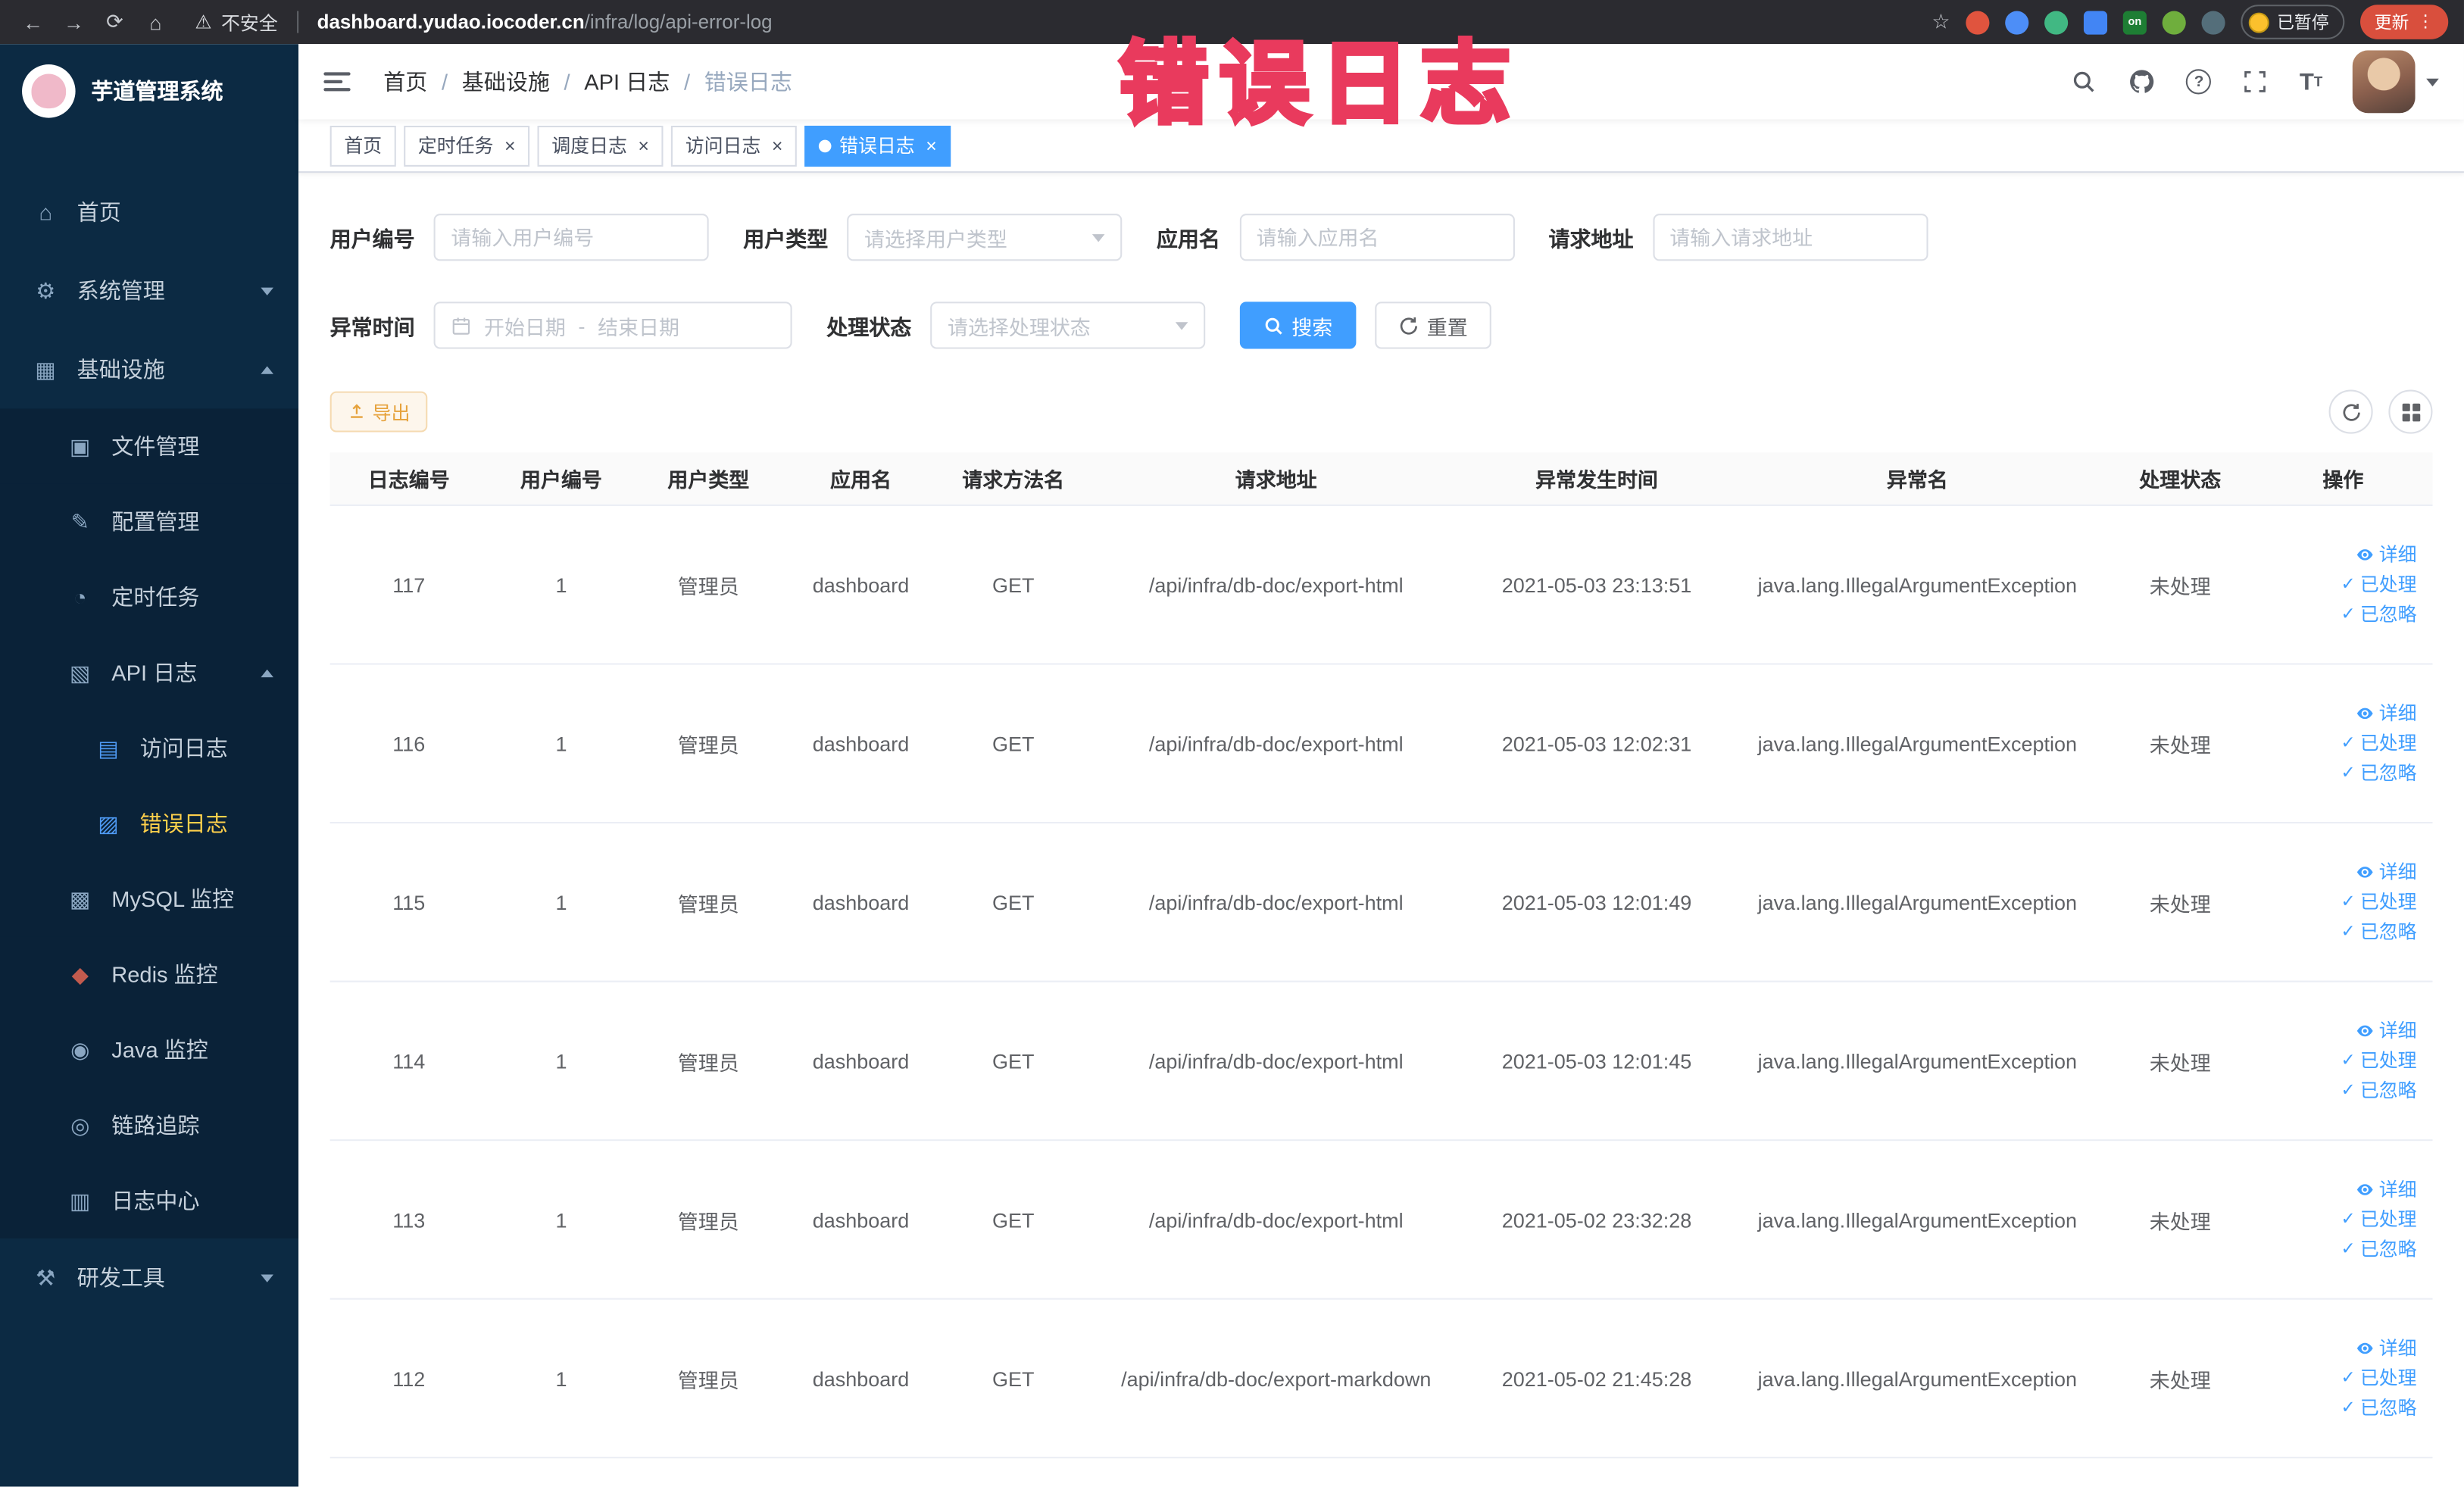 The height and width of the screenshot is (1487, 2464). What do you see at coordinates (1978, 22) in the screenshot?
I see `extension-red-circle-icon` at bounding box center [1978, 22].